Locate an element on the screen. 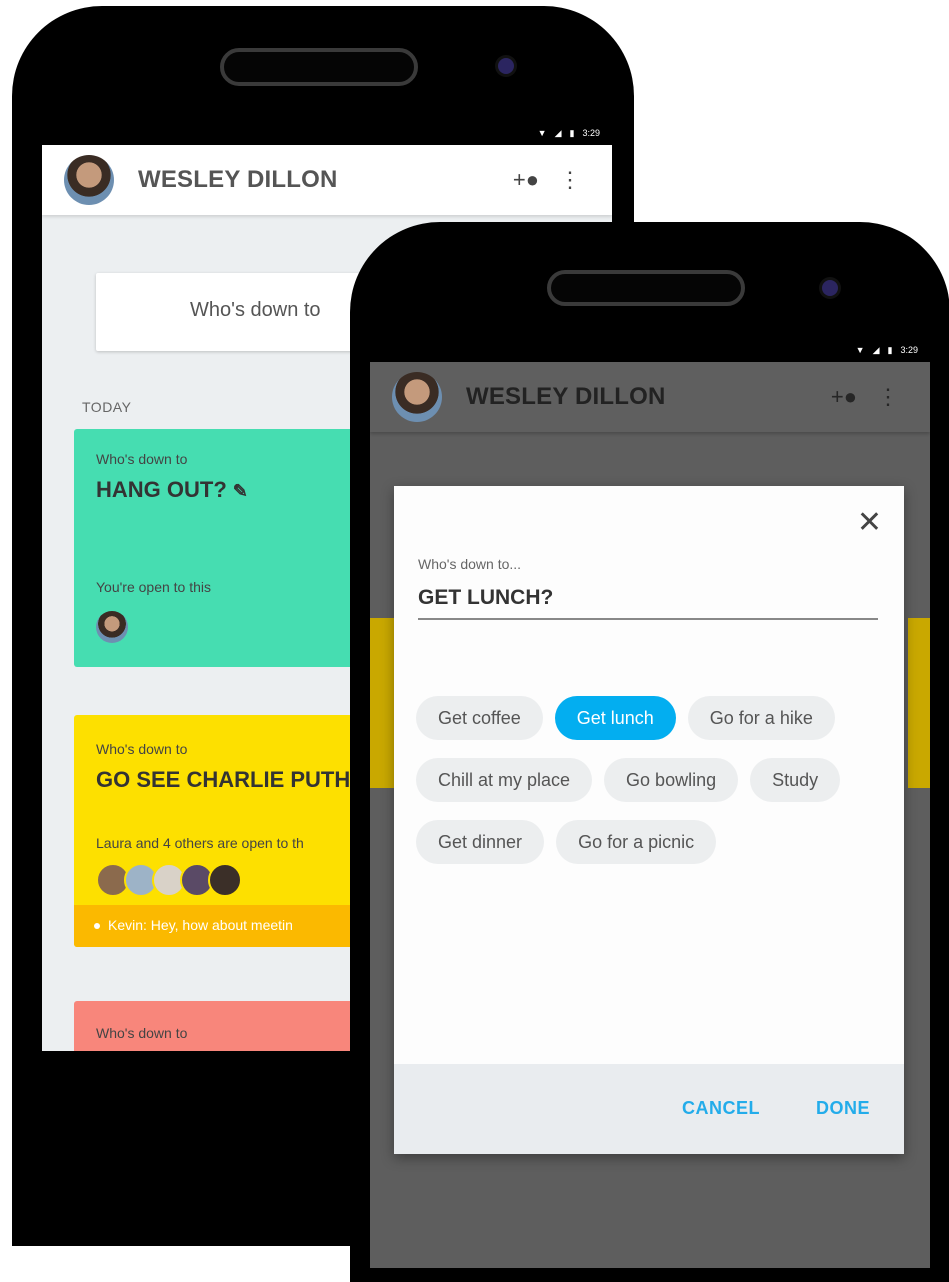 The width and height of the screenshot is (949, 1282). pencil-icon: ✎ is located at coordinates (240, 491).